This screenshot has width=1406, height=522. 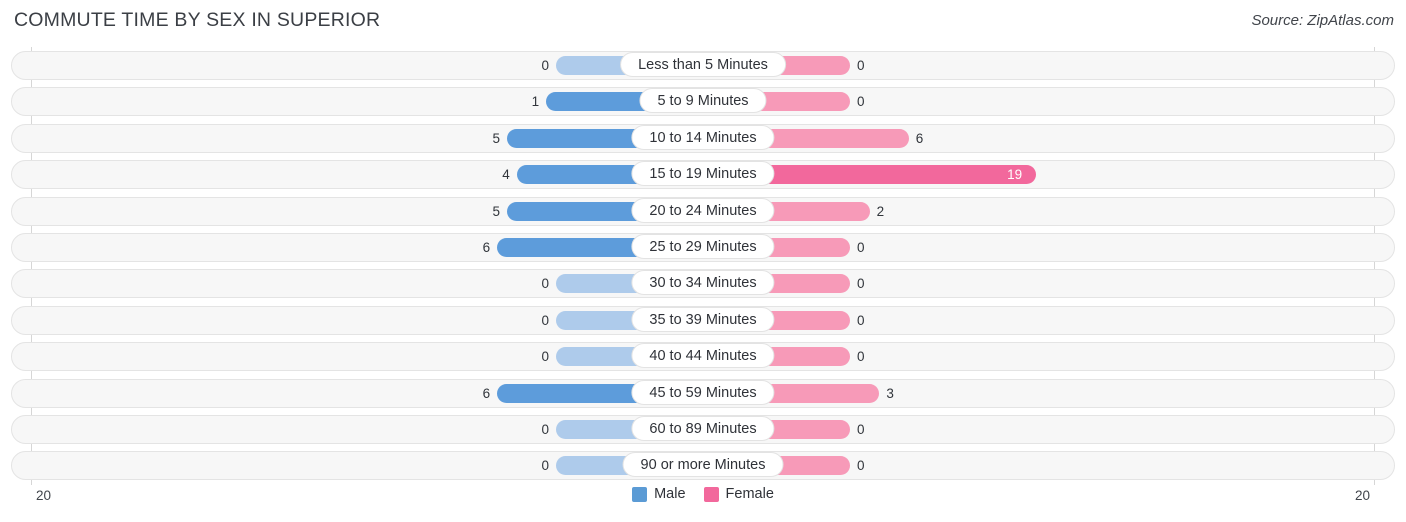 I want to click on table-row: 4 19 15 to 19 Minutes, so click(x=703, y=175).